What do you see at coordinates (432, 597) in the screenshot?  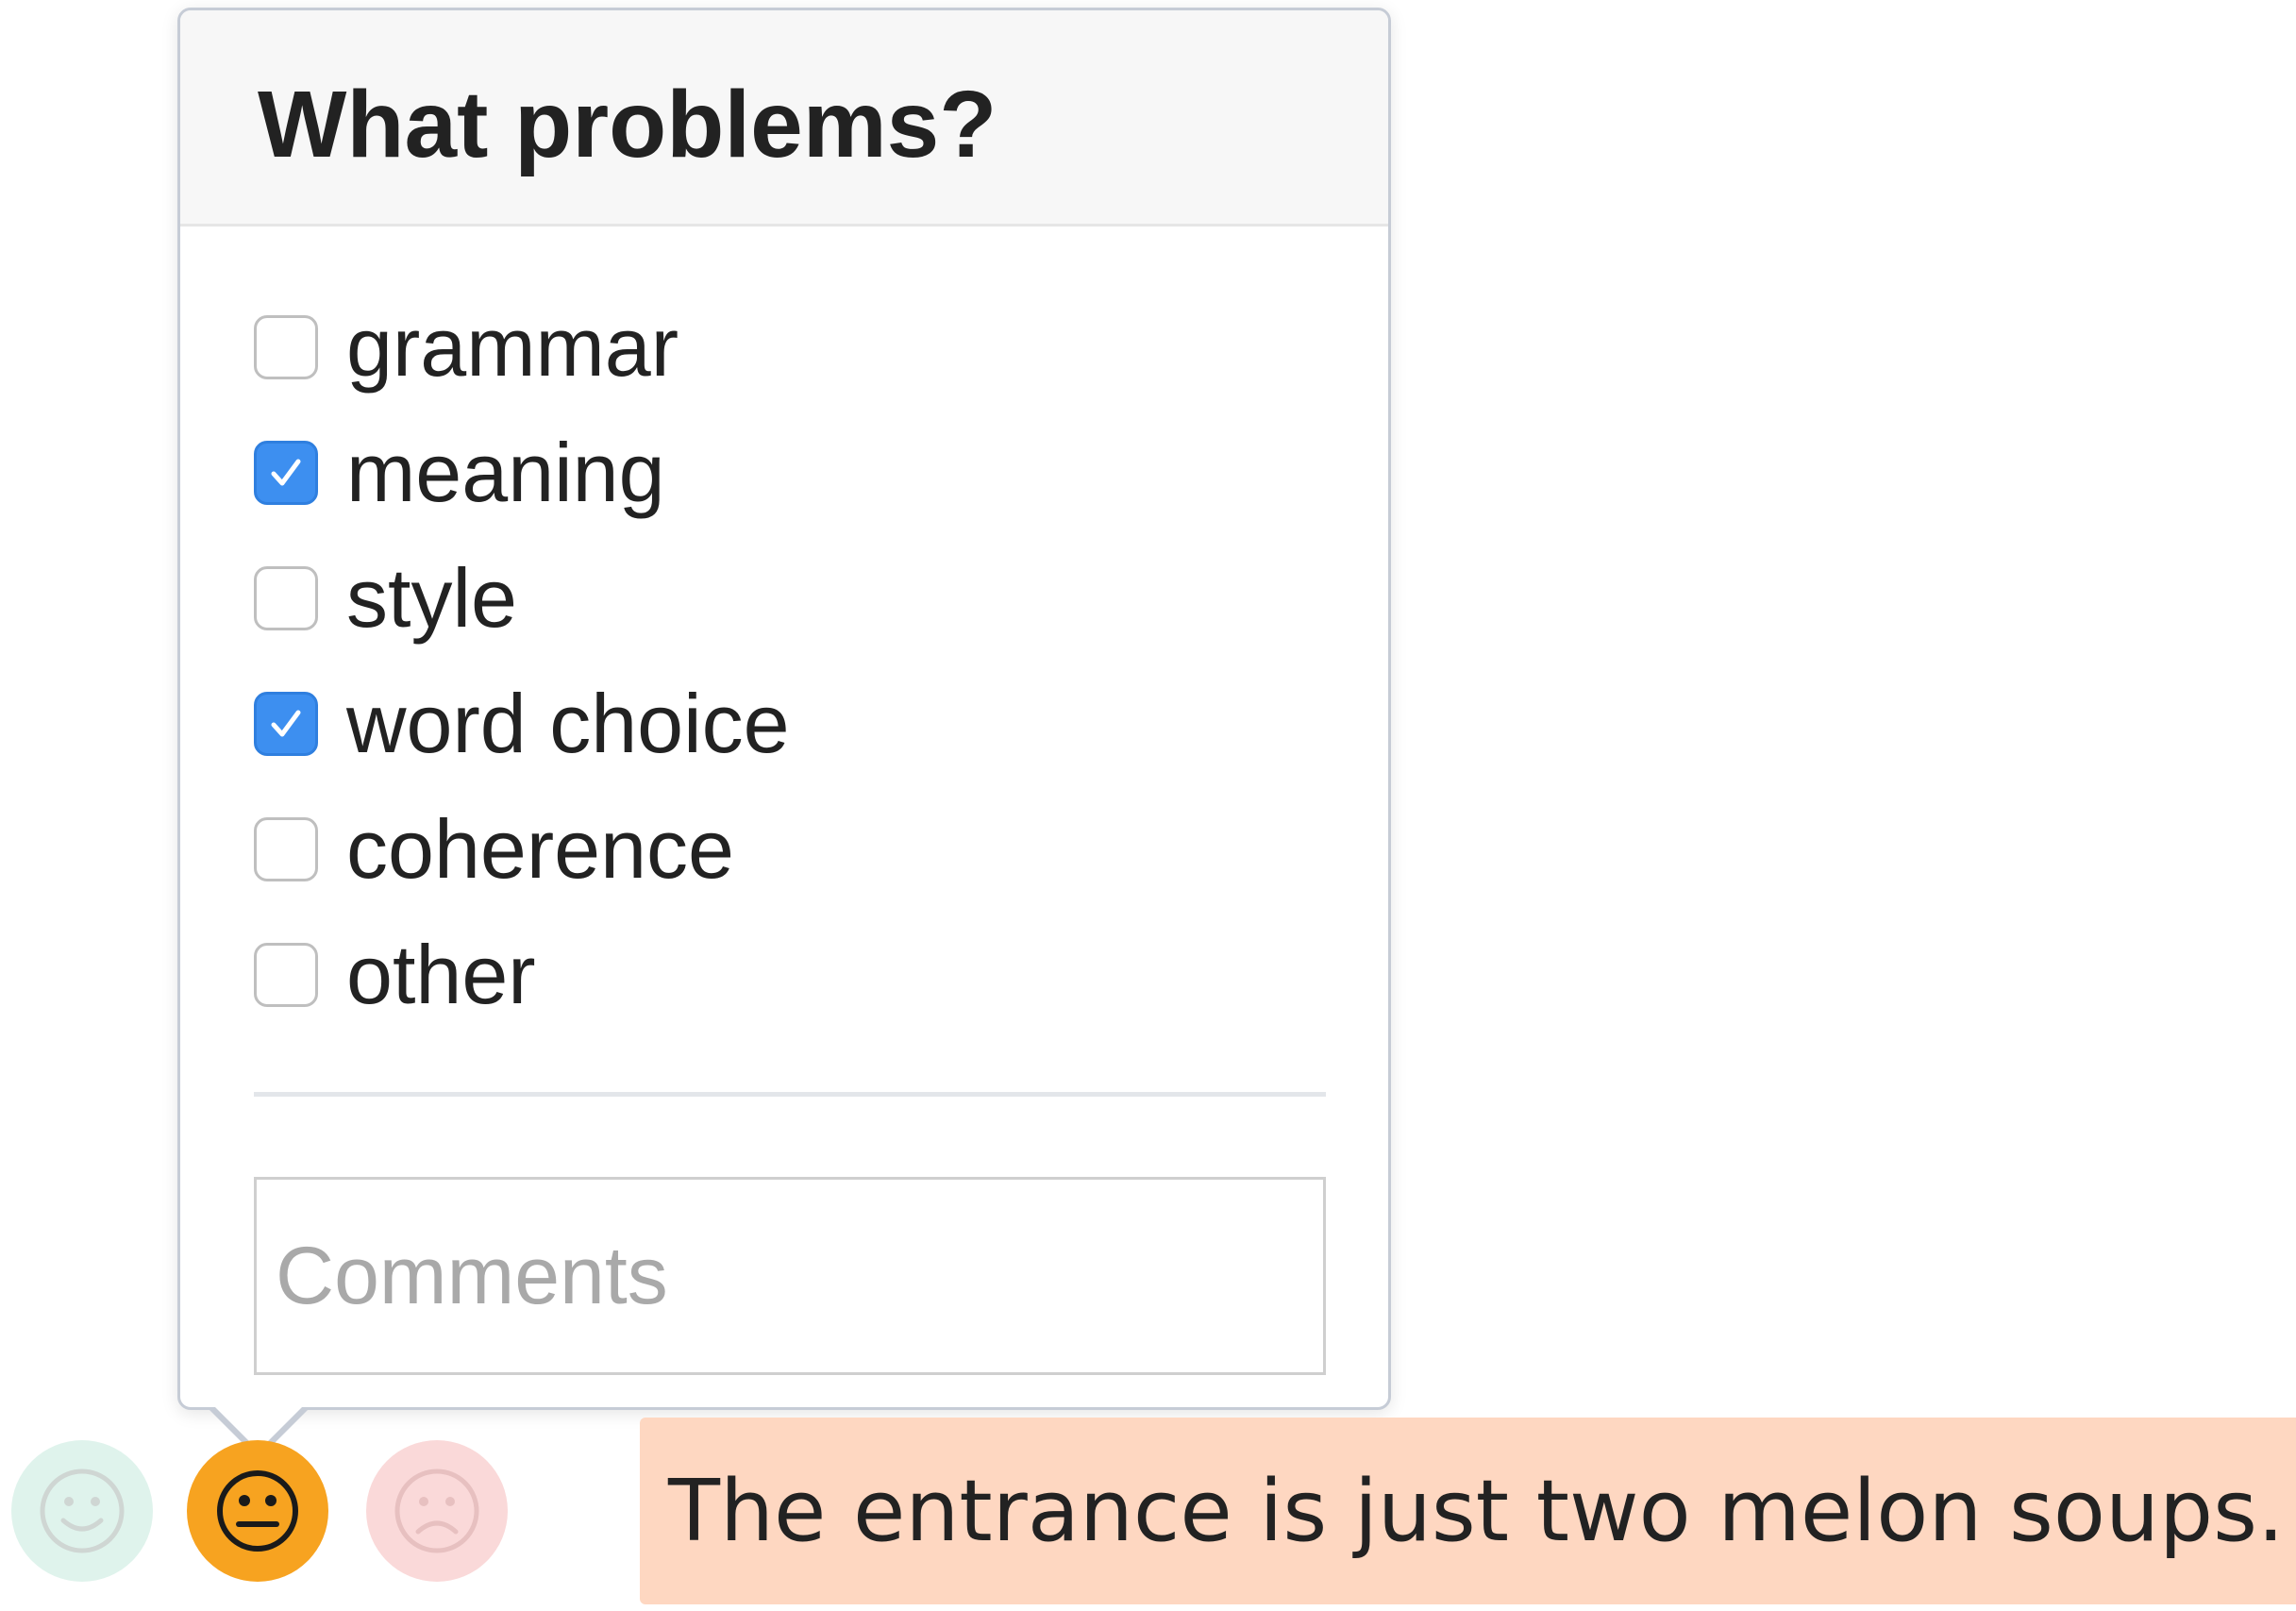 I see `option-label-style: style` at bounding box center [432, 597].